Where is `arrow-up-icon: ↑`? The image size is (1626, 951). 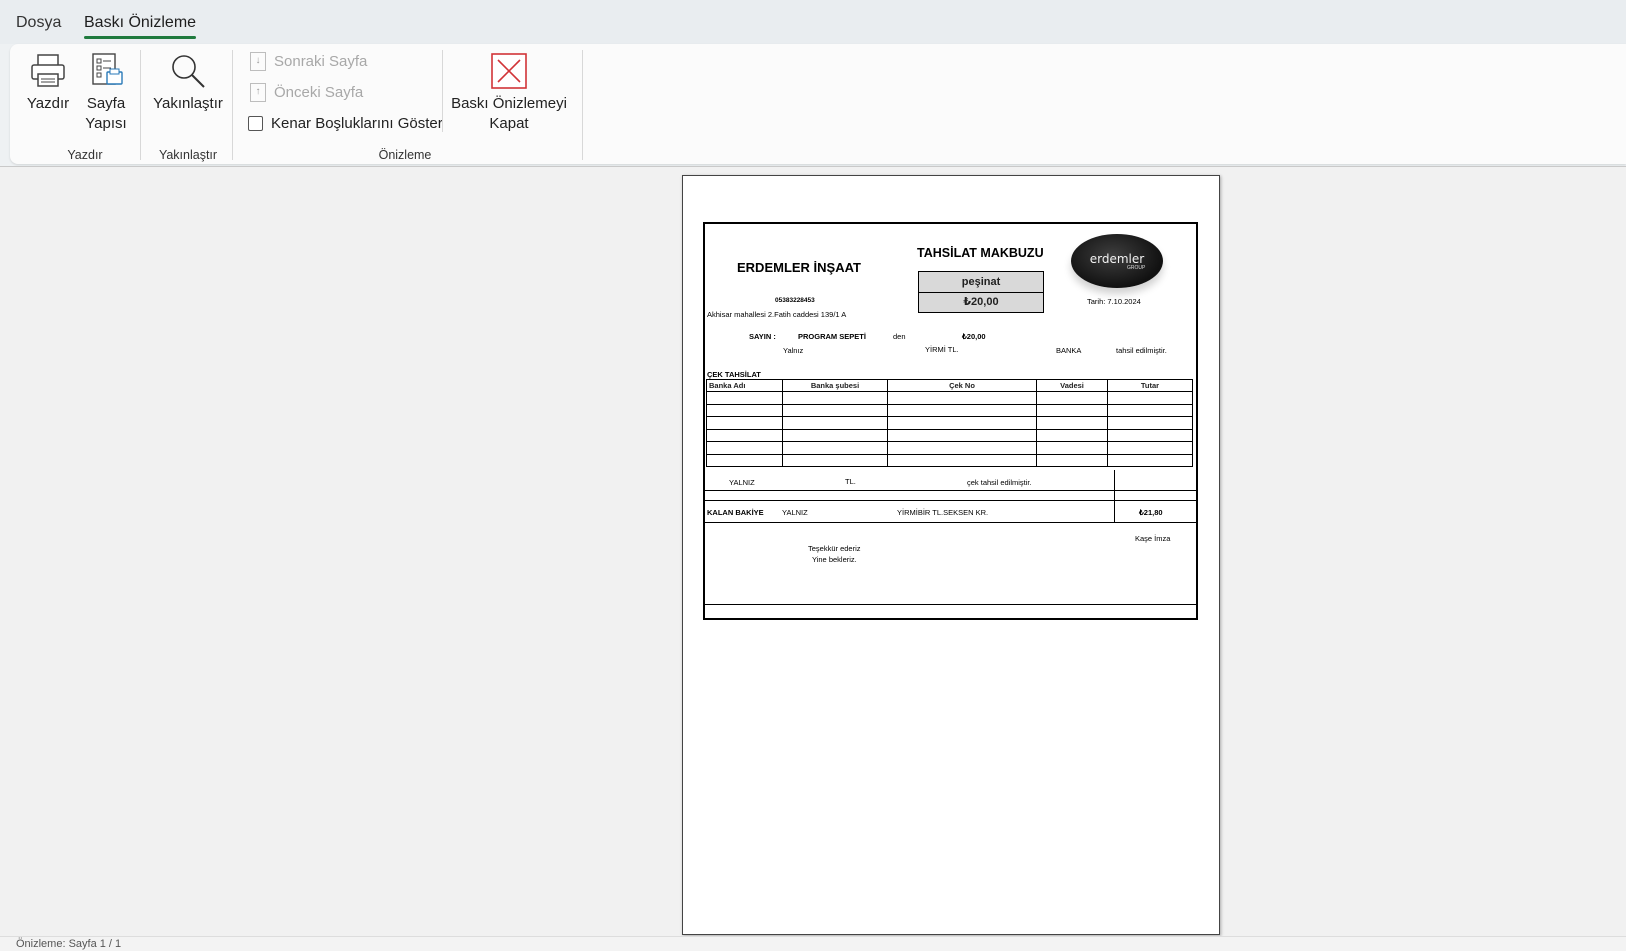 arrow-up-icon: ↑ is located at coordinates (258, 92).